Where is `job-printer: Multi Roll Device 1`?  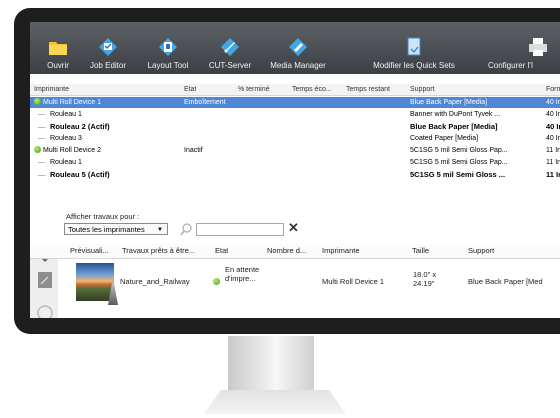
job-printer: Multi Roll Device 1 is located at coordinates (353, 281).